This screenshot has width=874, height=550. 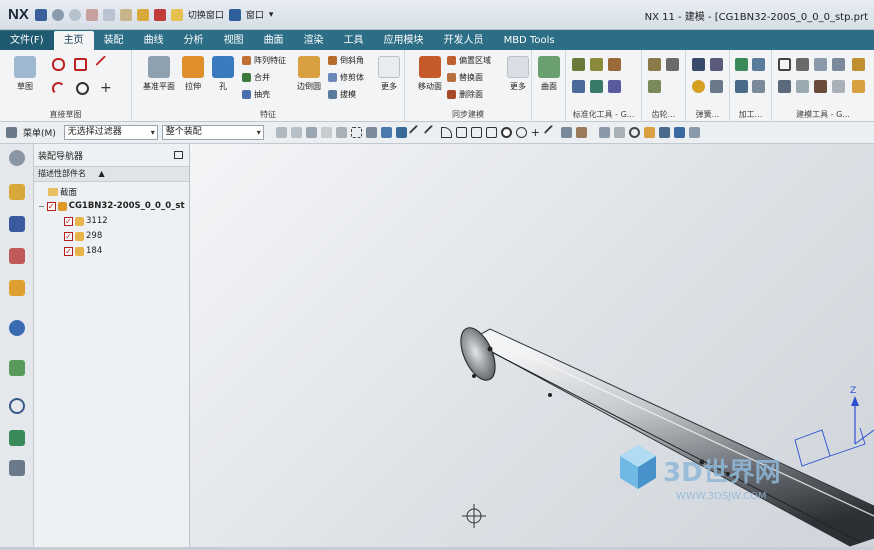 I want to click on solid-icon, so click(x=371, y=132).